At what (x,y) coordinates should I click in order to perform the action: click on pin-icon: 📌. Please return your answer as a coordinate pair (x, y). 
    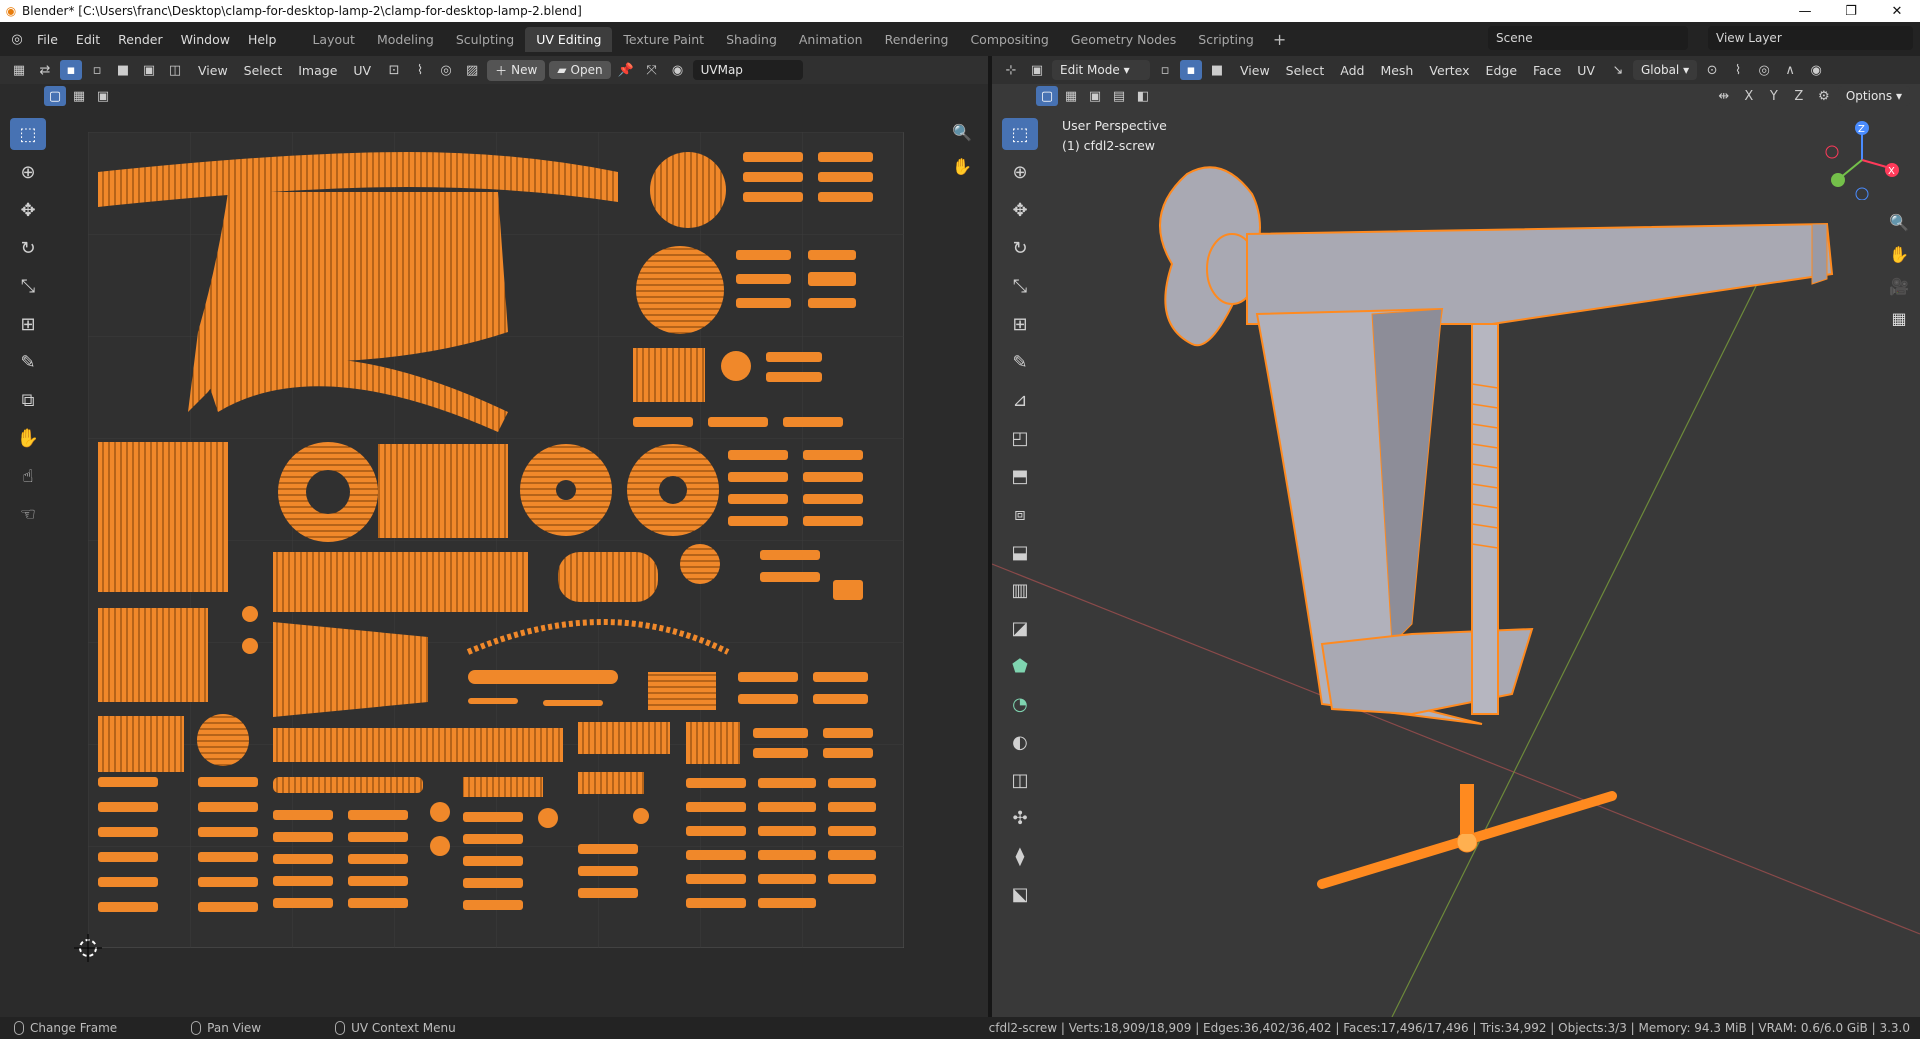
    Looking at the image, I should click on (626, 70).